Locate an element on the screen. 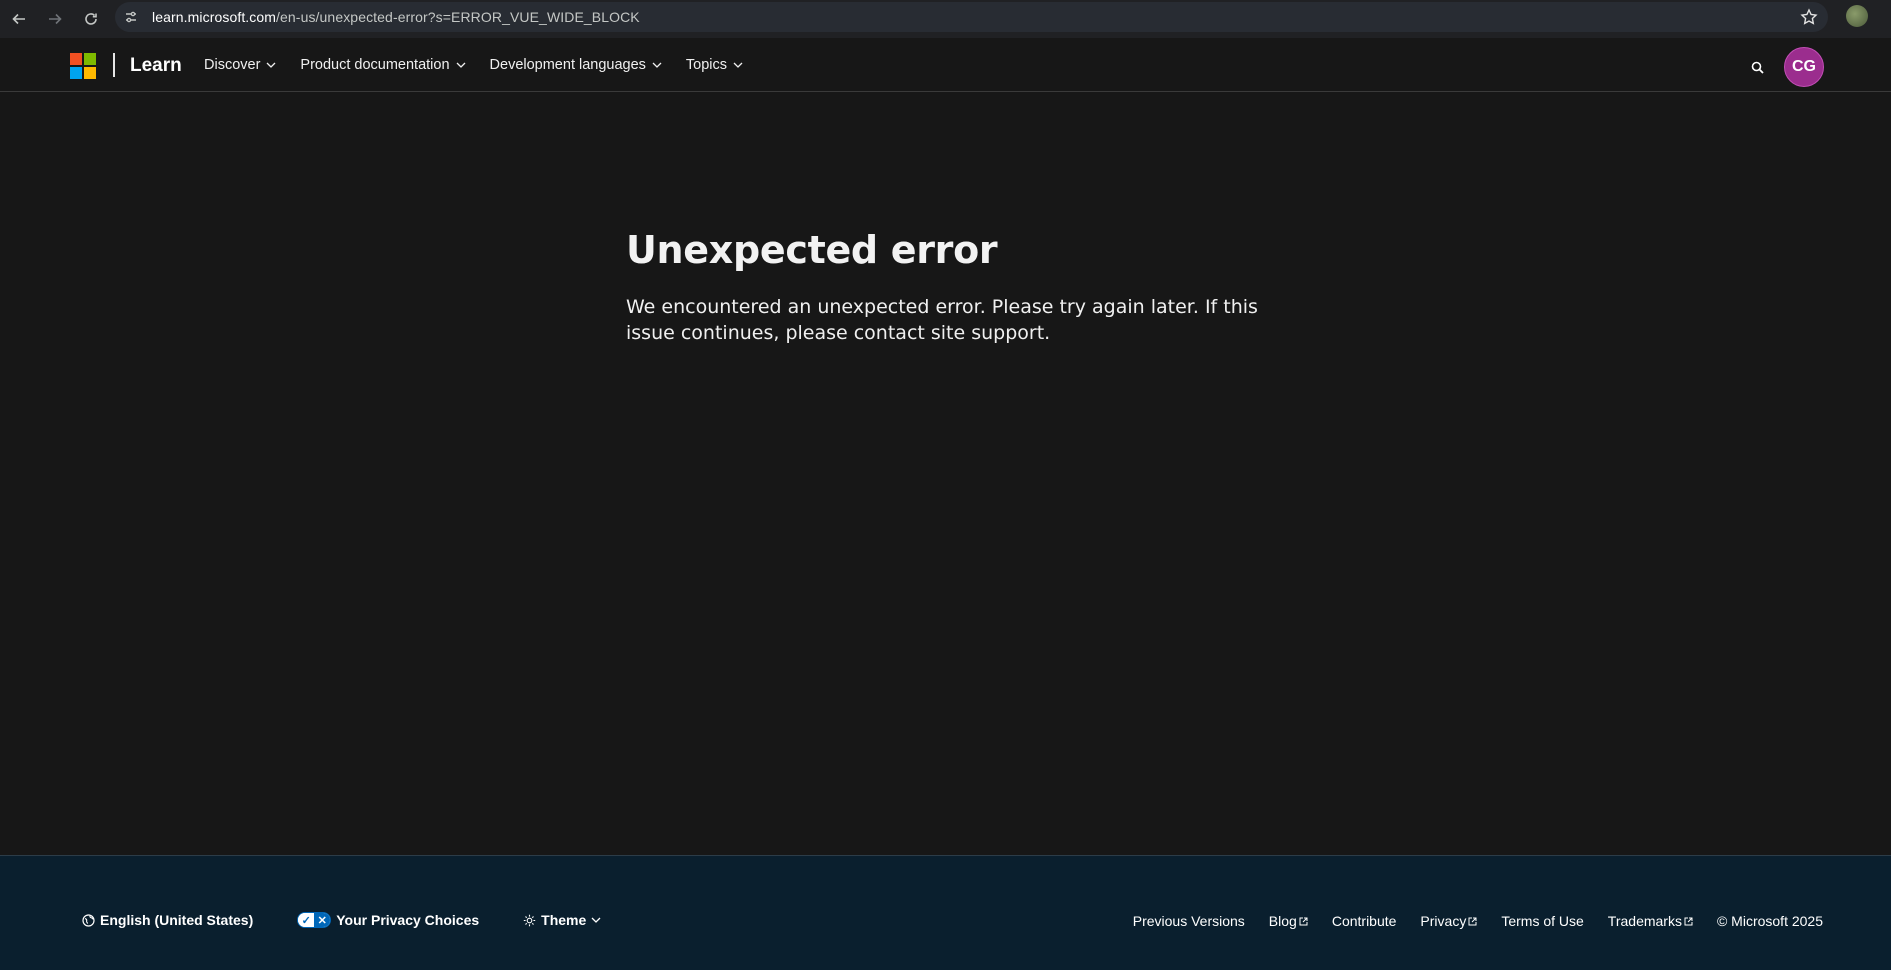 Image resolution: width=1891 pixels, height=970 pixels. theme-selector: Theme is located at coordinates (562, 920).